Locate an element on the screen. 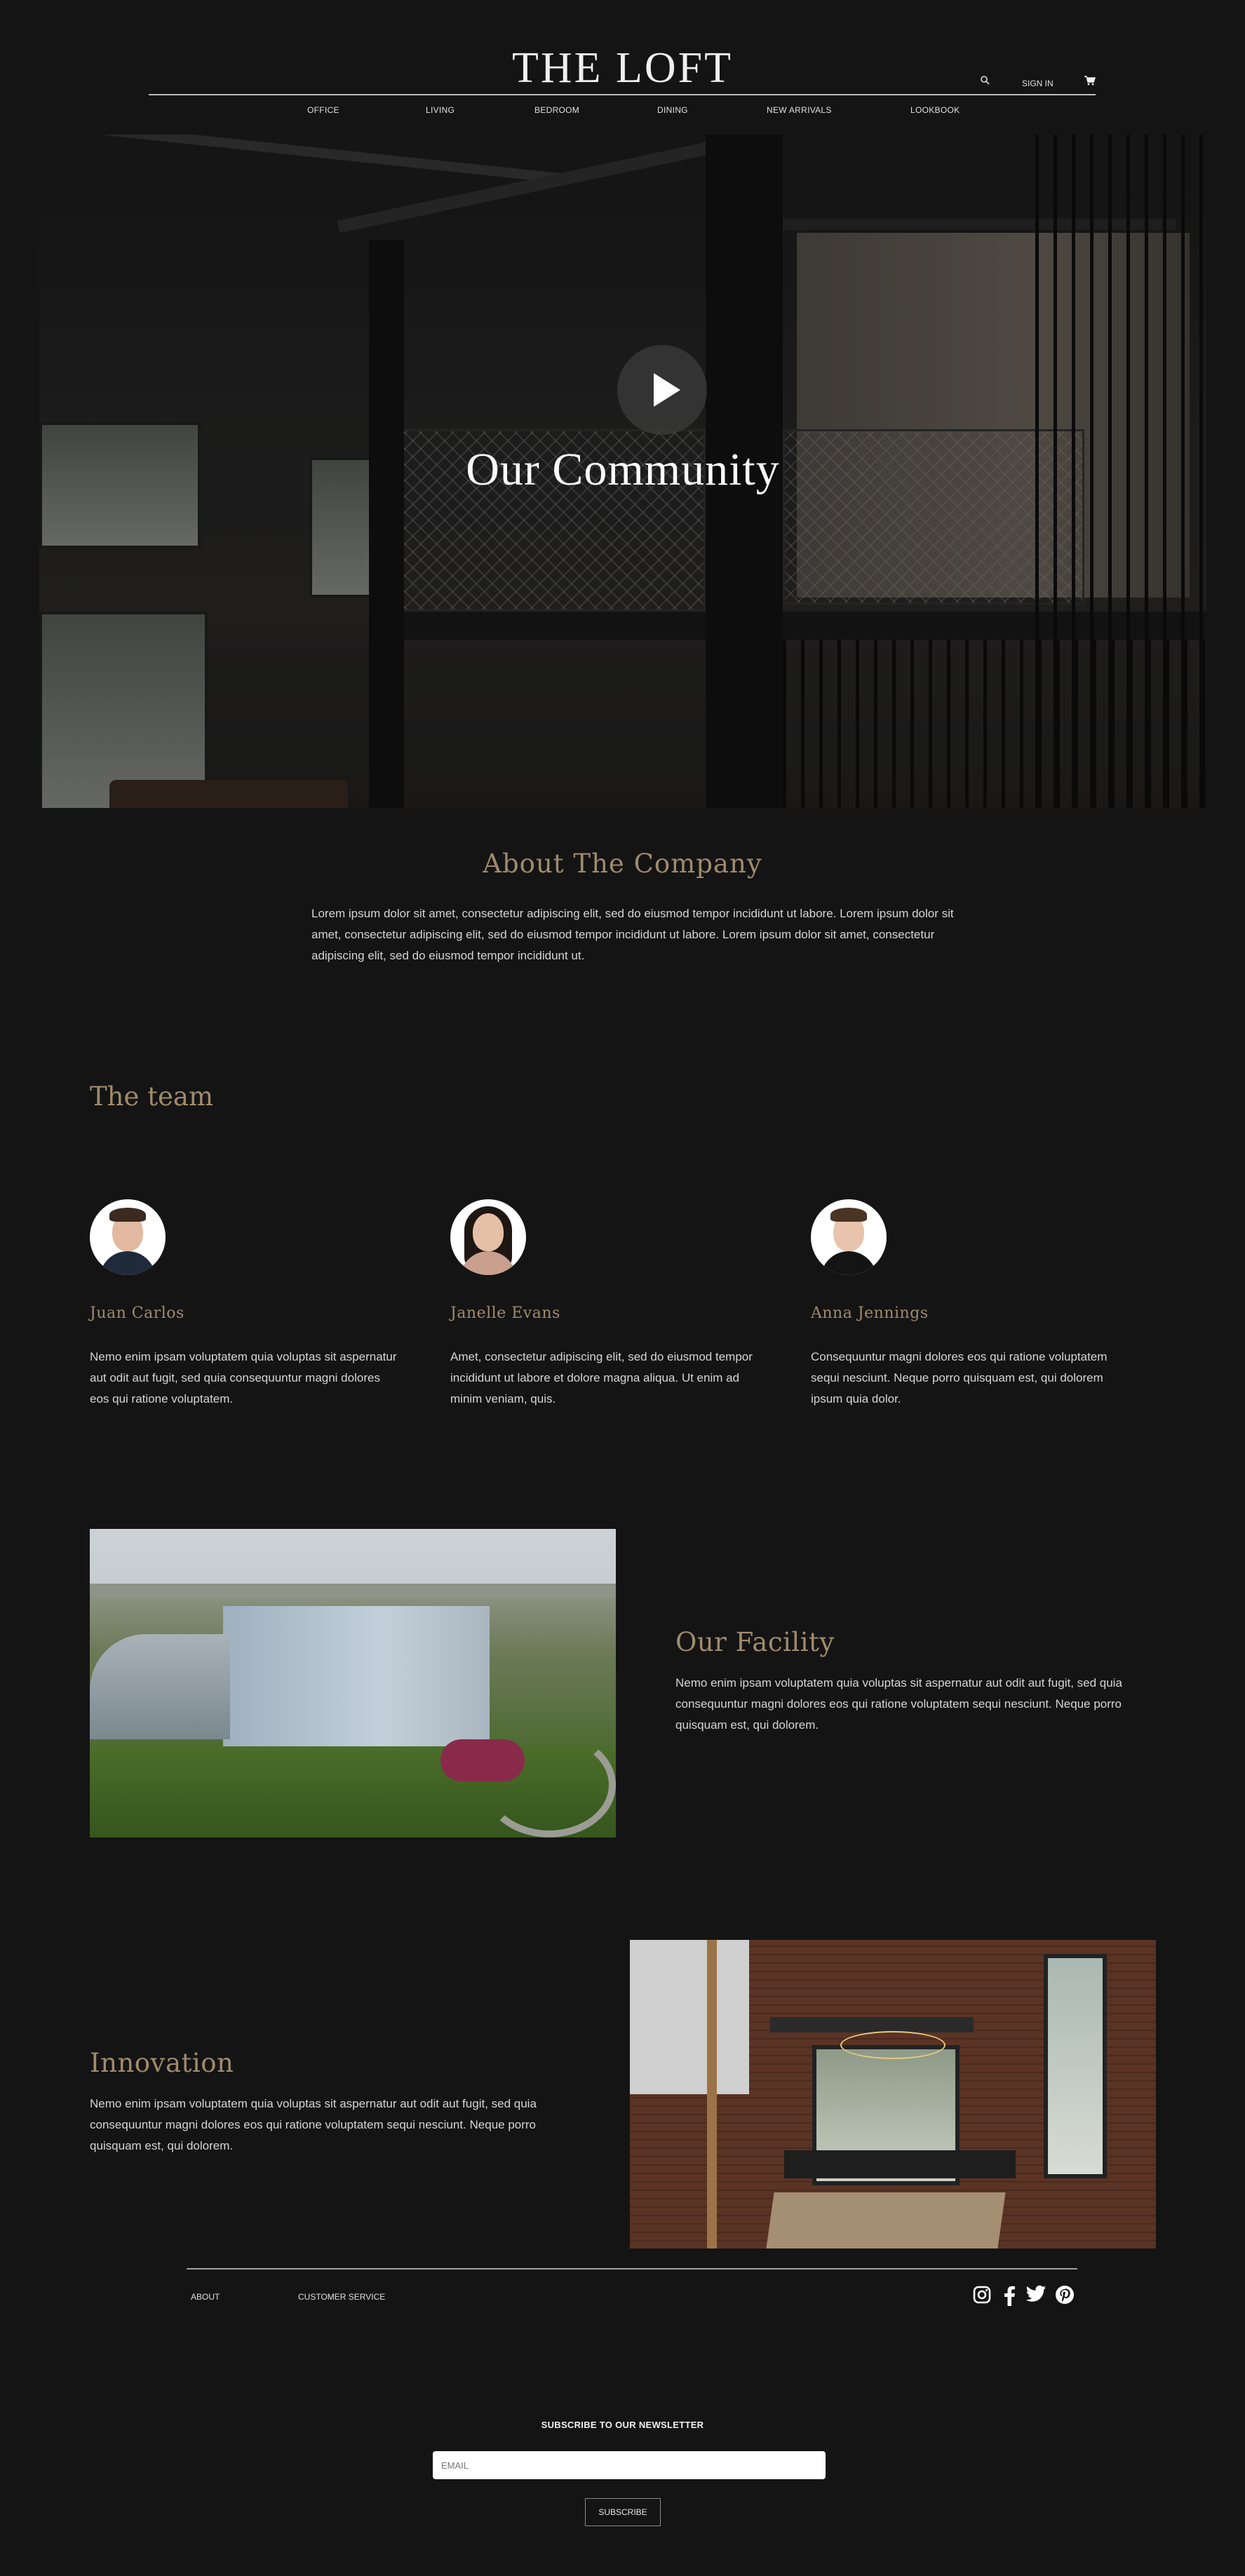 The image size is (1245, 2576). about-title: About The Company is located at coordinates (622, 864).